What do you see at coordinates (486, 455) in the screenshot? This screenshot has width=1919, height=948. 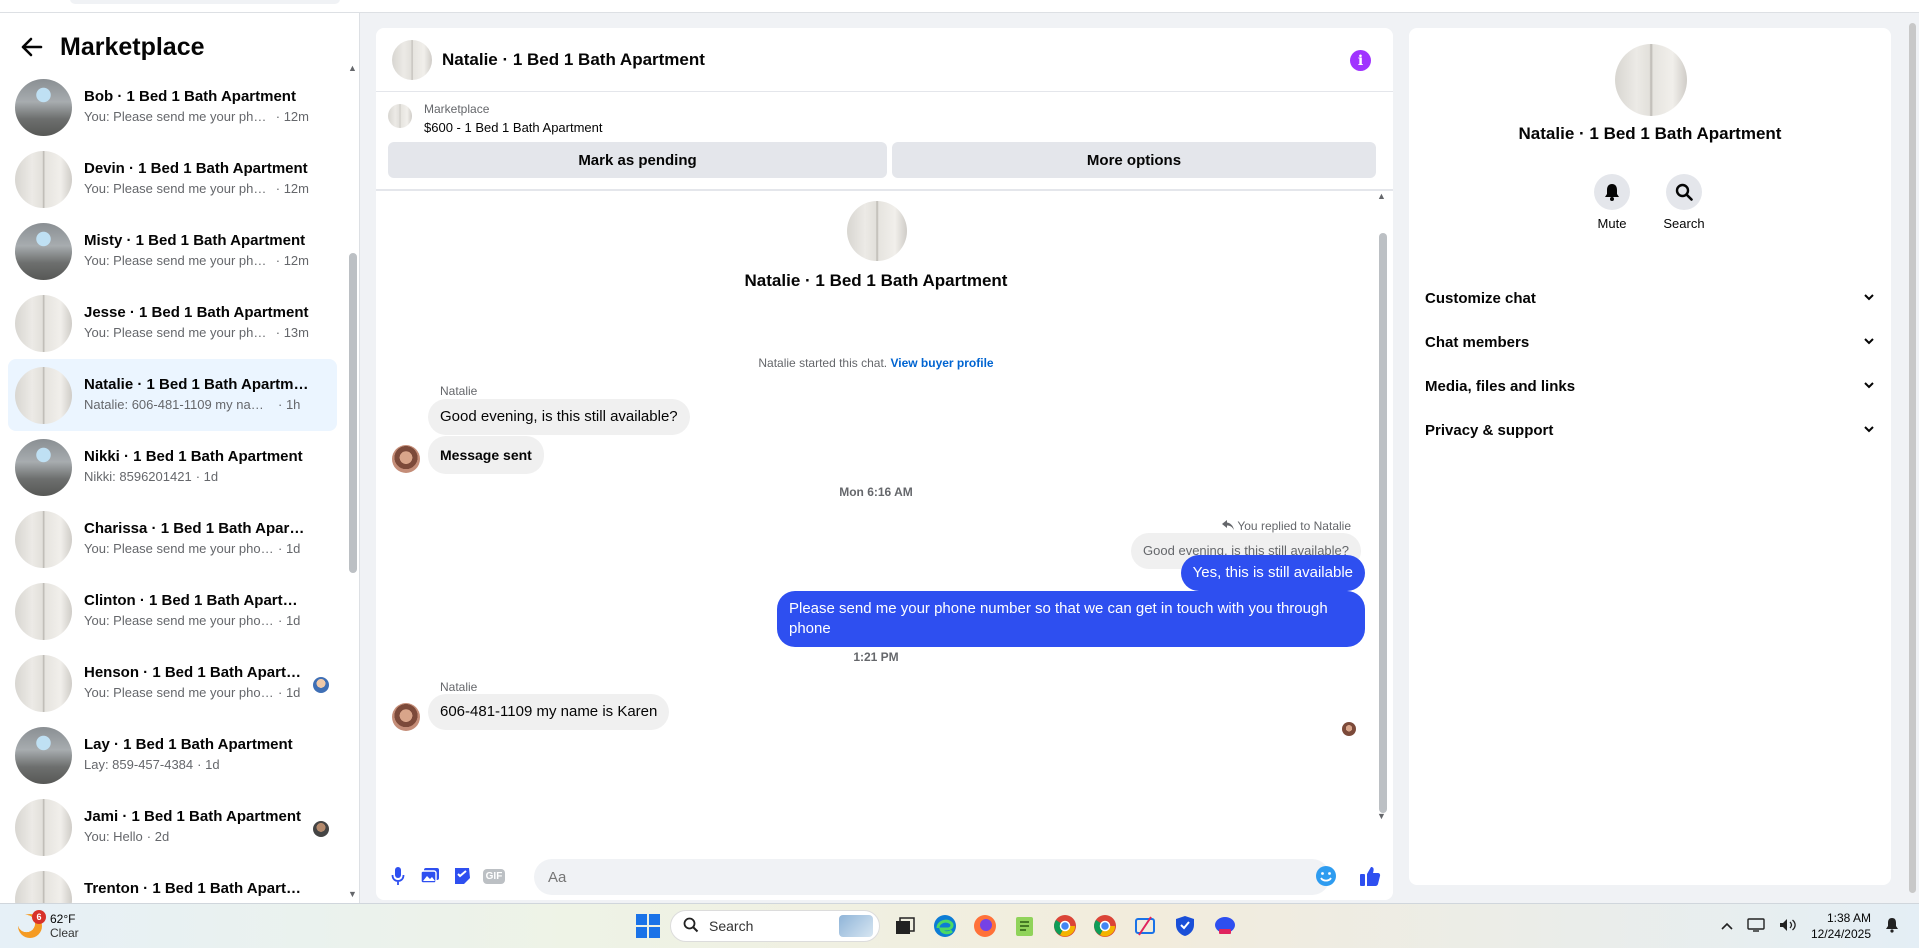 I see `incoming-message: Message sent` at bounding box center [486, 455].